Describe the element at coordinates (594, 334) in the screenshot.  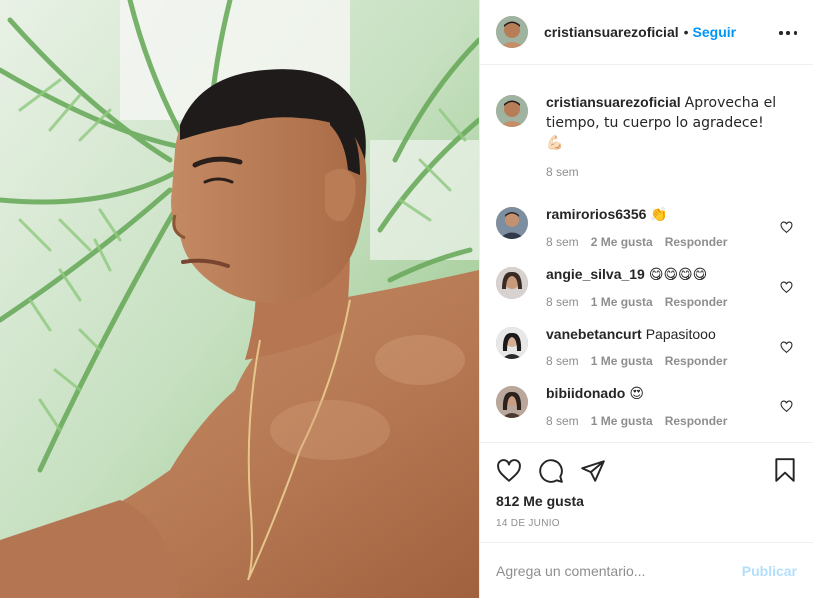
I see `comment-username: vanebetancurt` at that location.